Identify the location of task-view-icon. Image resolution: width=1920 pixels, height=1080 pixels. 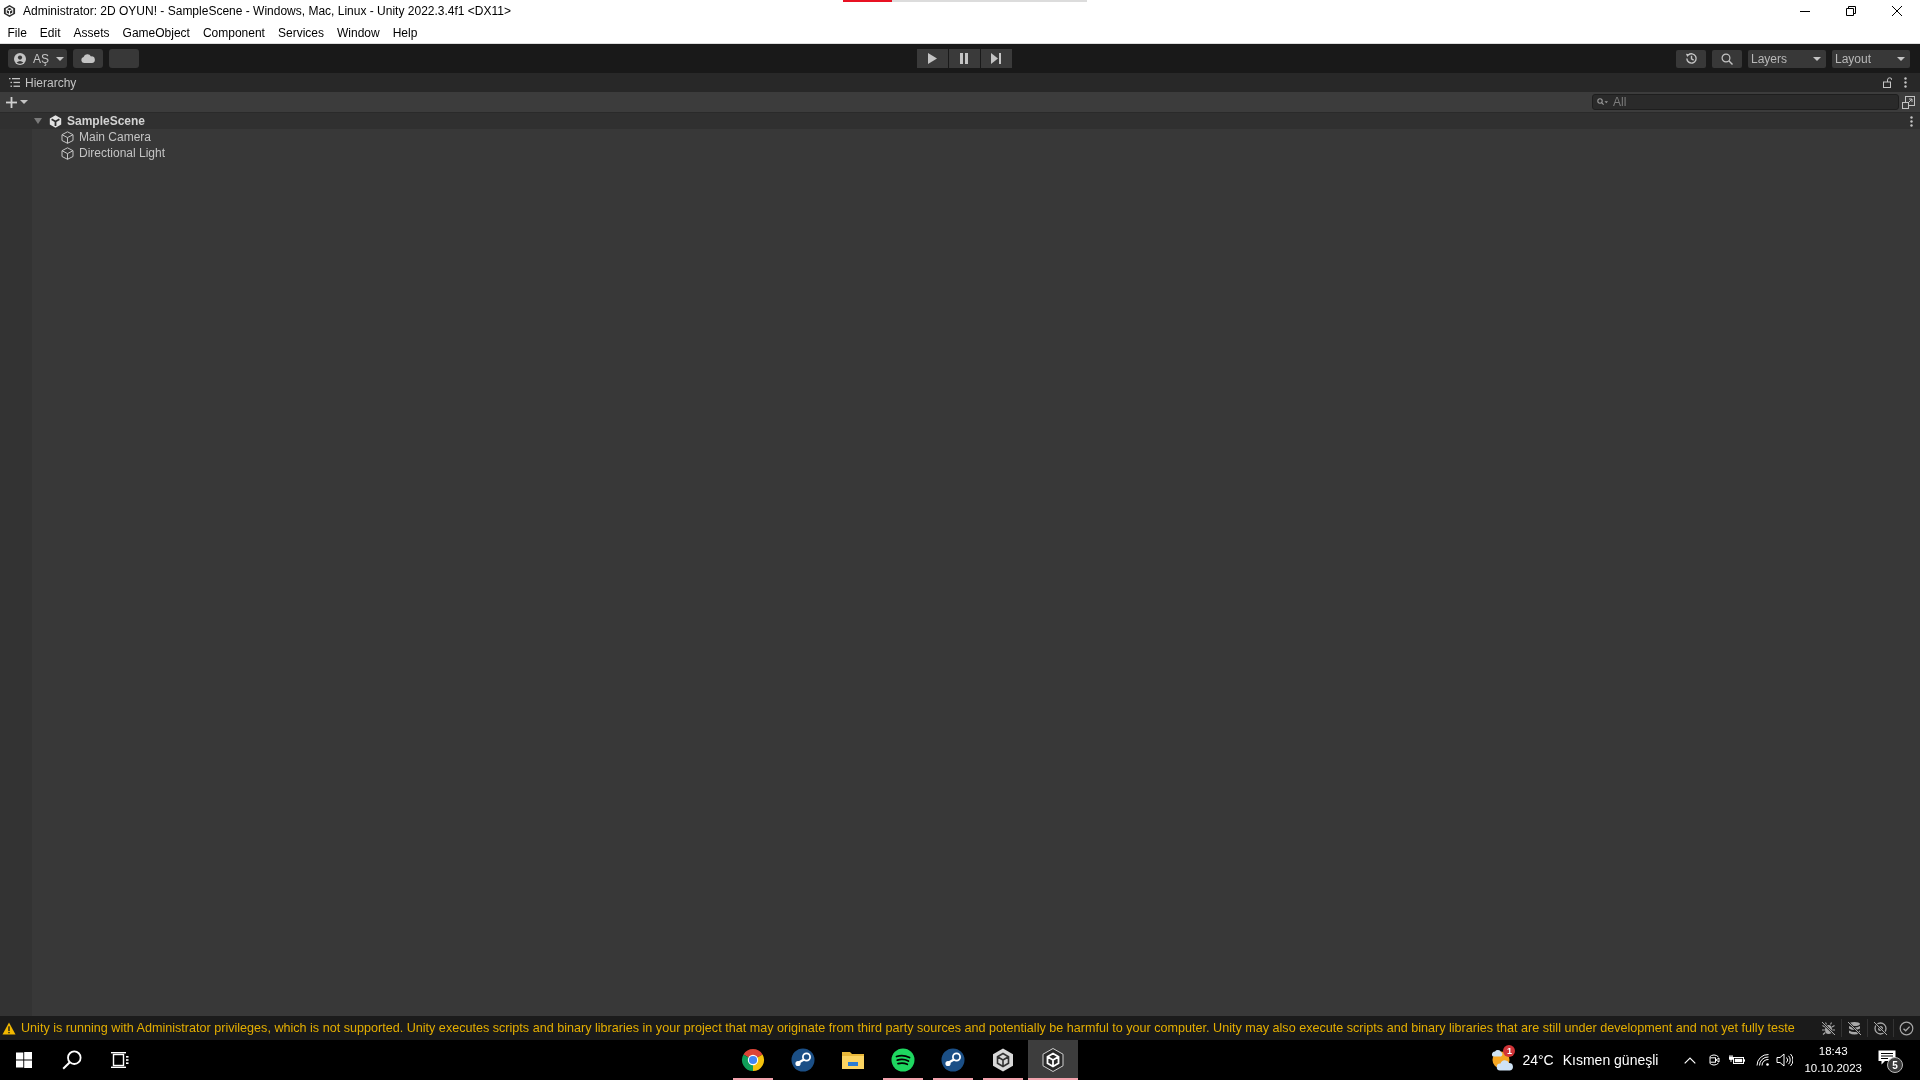
(120, 1060).